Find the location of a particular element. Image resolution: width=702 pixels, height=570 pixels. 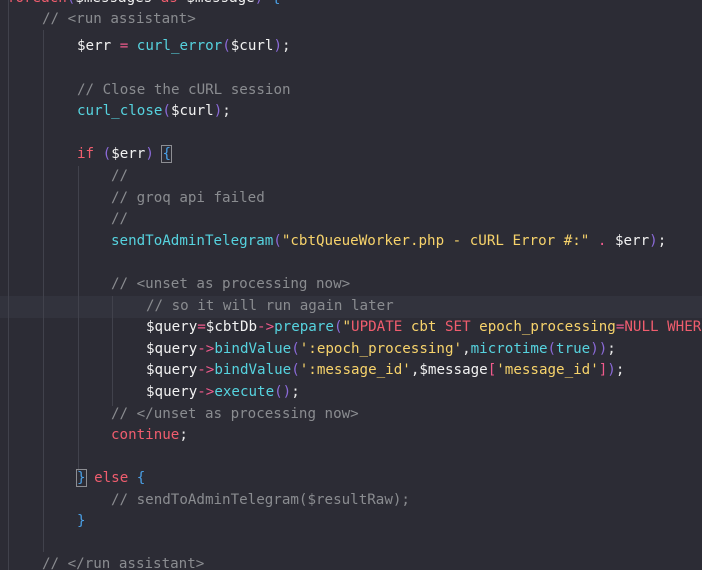

code-token: WHERE is located at coordinates (684, 327).